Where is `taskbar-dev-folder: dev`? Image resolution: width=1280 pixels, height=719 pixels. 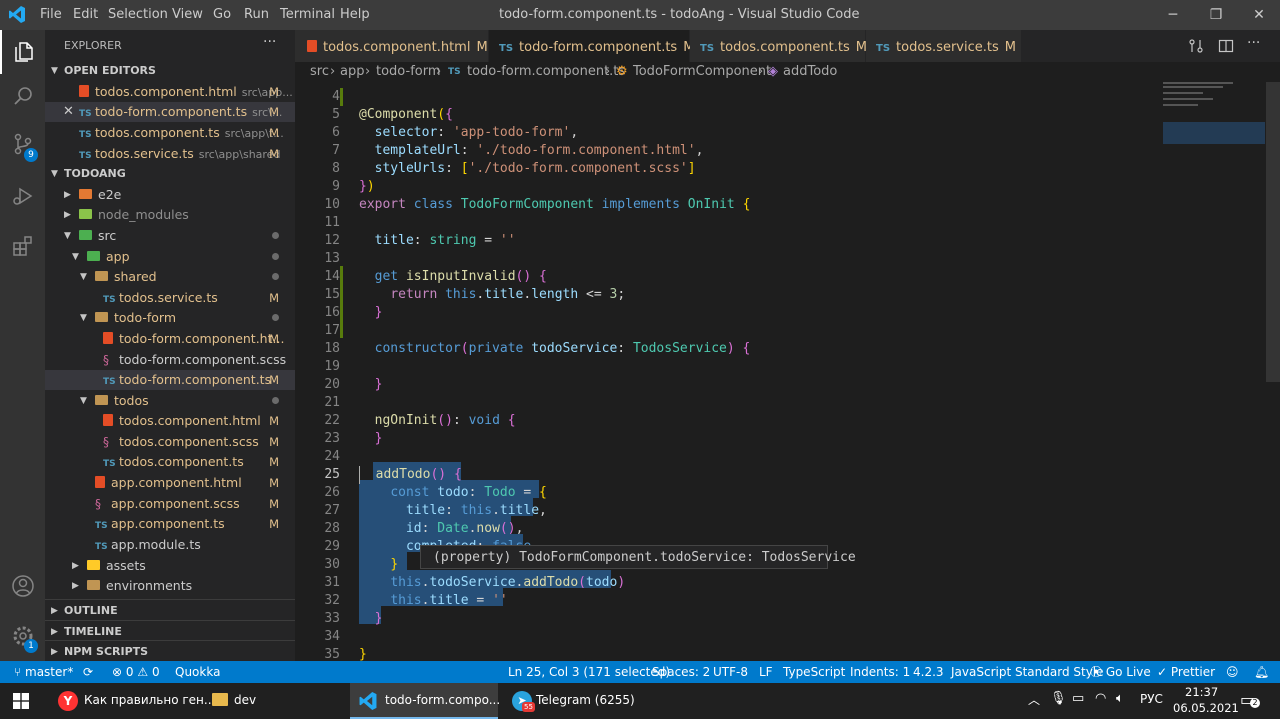 taskbar-dev-folder: dev is located at coordinates (273, 701).